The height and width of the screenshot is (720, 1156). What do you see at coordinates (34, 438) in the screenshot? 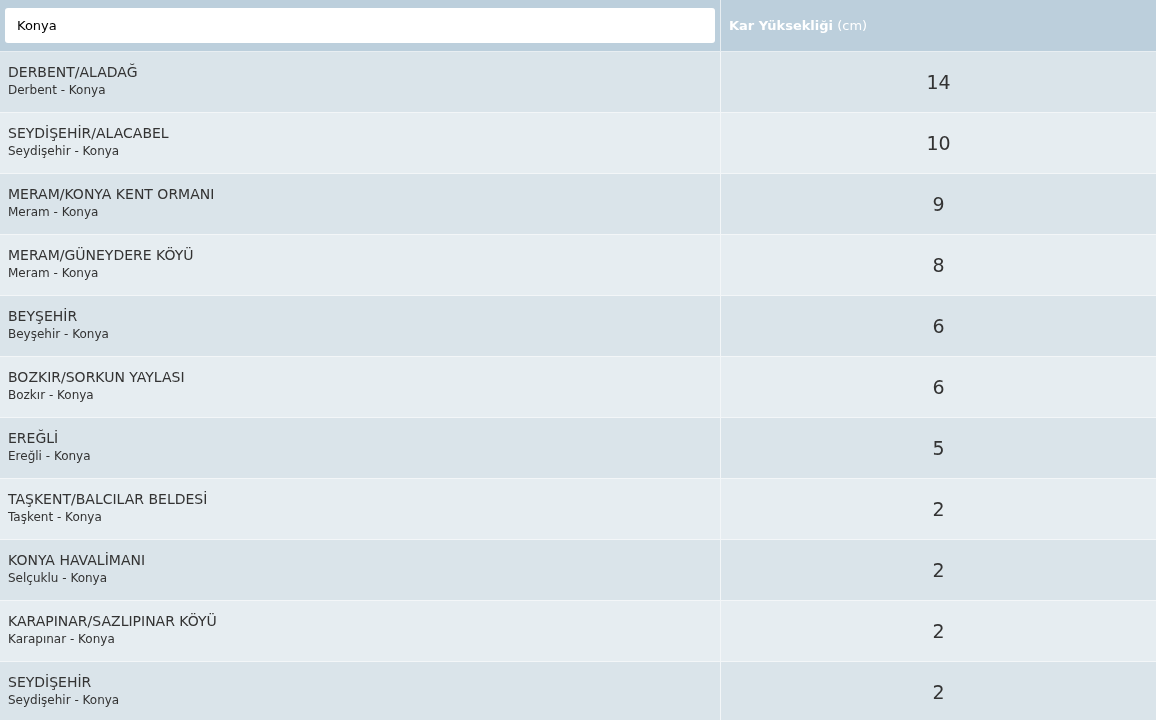
I see `station-name: EREĞLİ` at bounding box center [34, 438].